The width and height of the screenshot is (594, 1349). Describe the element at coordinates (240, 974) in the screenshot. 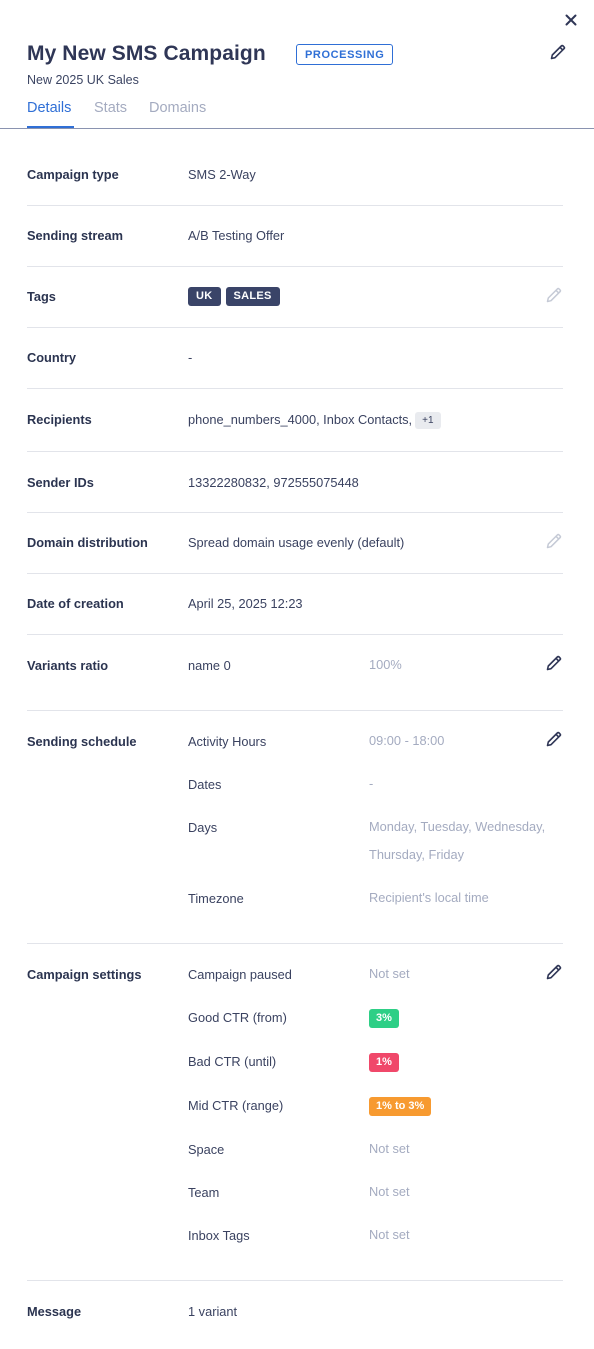

I see `setting-label: Campaign paused` at that location.